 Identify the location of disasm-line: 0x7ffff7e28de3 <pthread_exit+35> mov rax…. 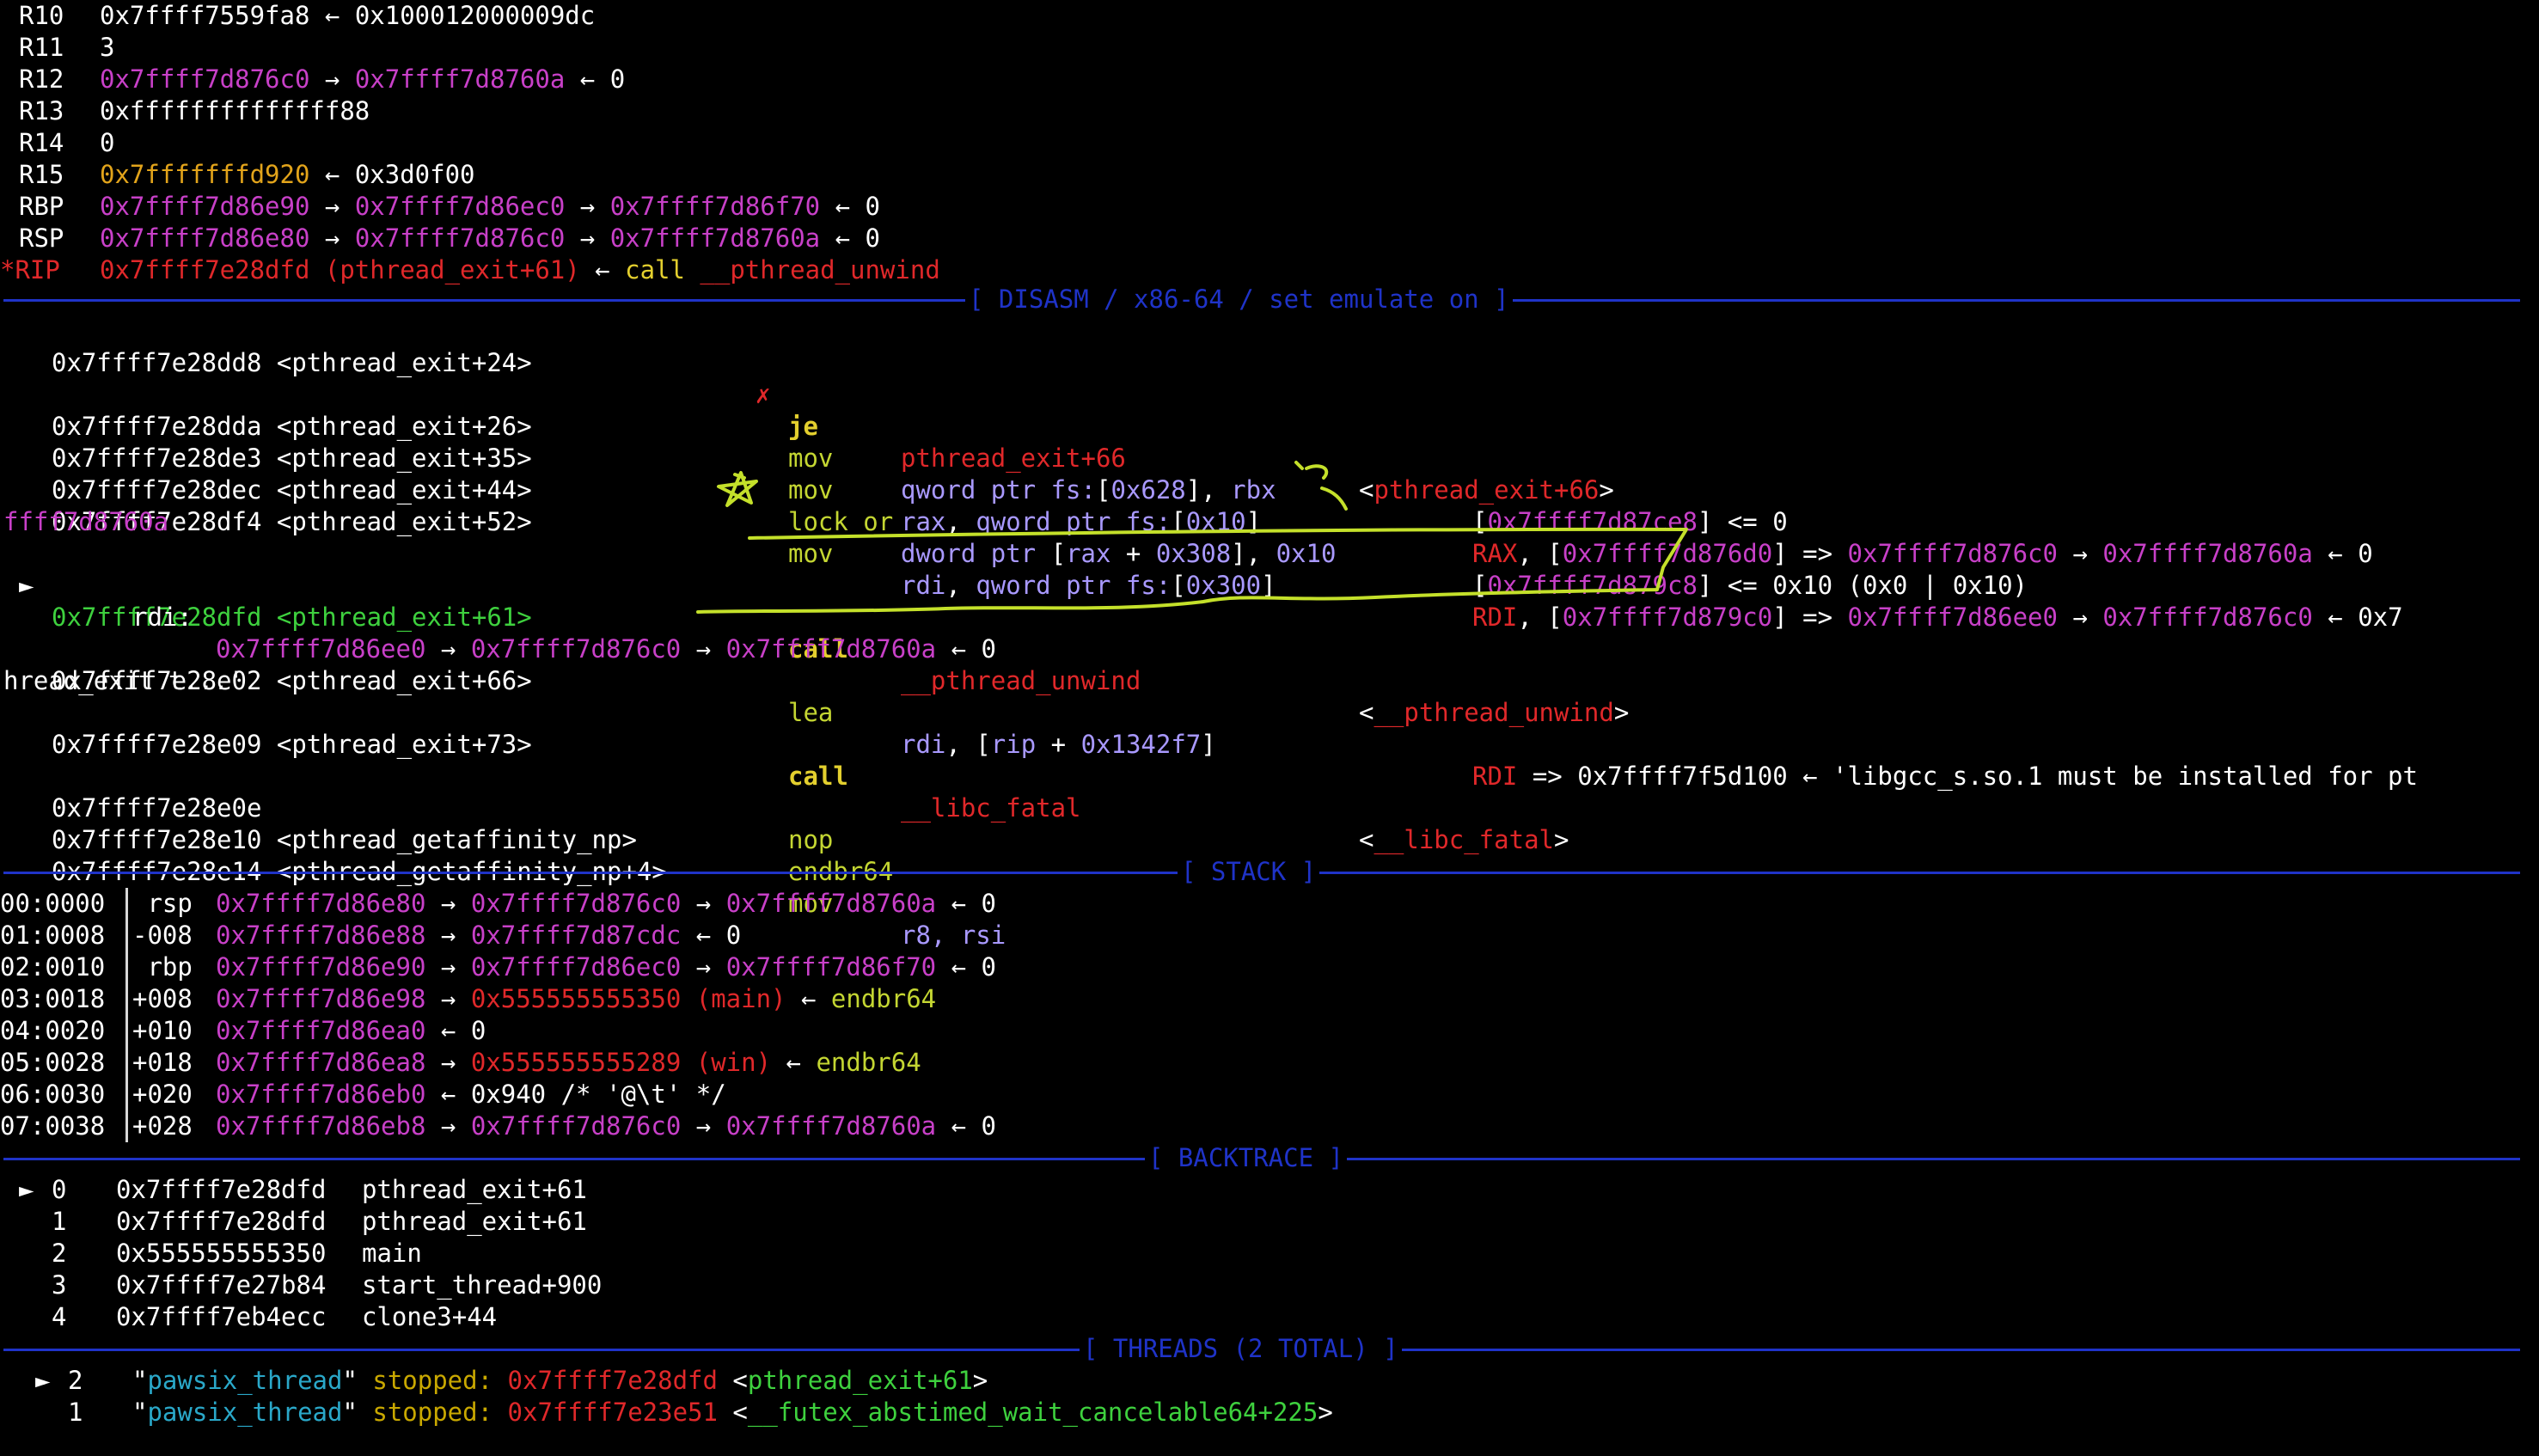
(1212, 506).